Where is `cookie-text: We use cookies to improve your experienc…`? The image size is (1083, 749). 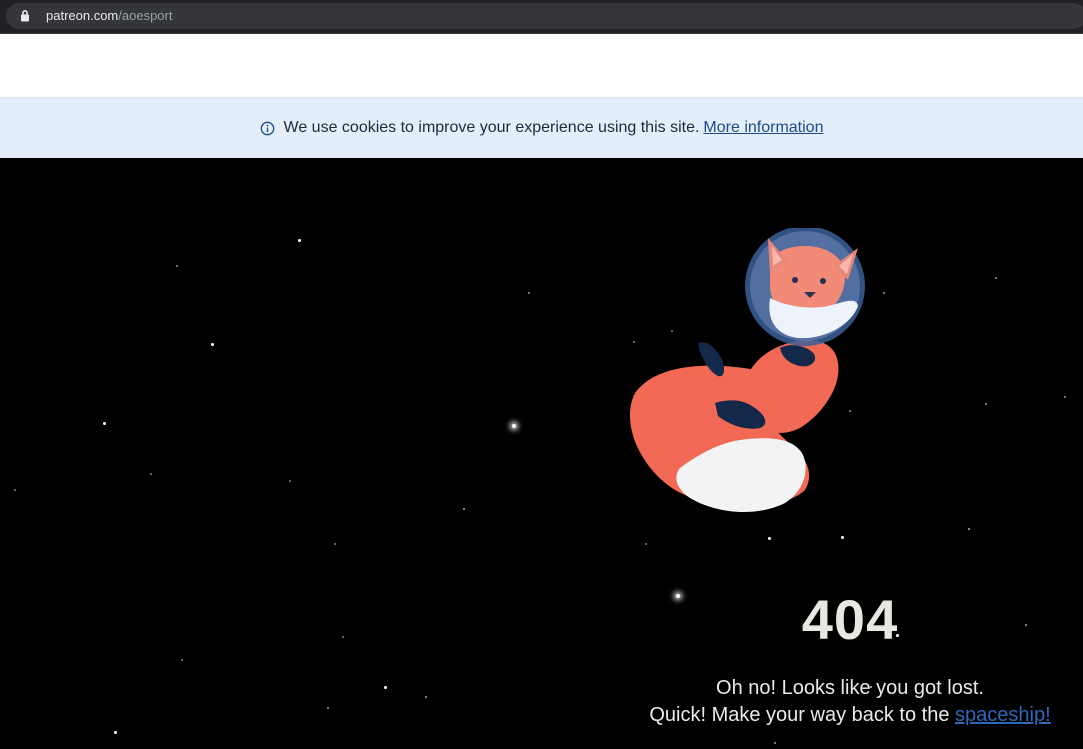
cookie-text: We use cookies to improve your experienc… is located at coordinates (491, 127).